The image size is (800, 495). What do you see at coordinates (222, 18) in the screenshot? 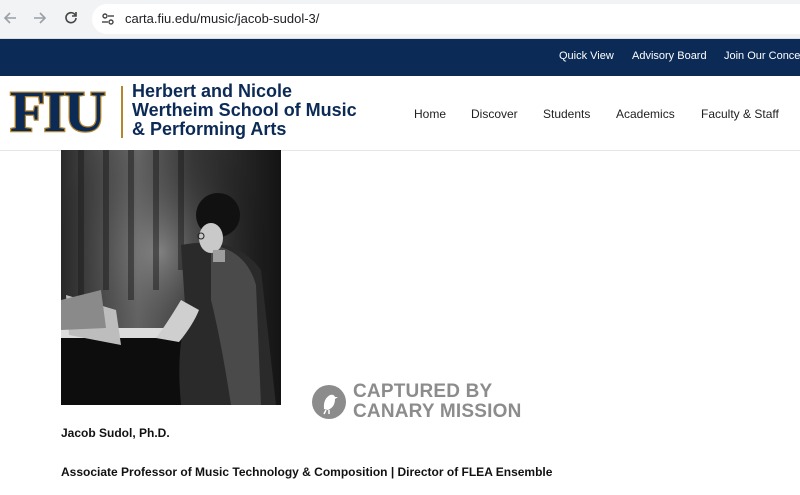
I see `url-text: carta.fiu.edu/music/jacob-sudol-3/` at bounding box center [222, 18].